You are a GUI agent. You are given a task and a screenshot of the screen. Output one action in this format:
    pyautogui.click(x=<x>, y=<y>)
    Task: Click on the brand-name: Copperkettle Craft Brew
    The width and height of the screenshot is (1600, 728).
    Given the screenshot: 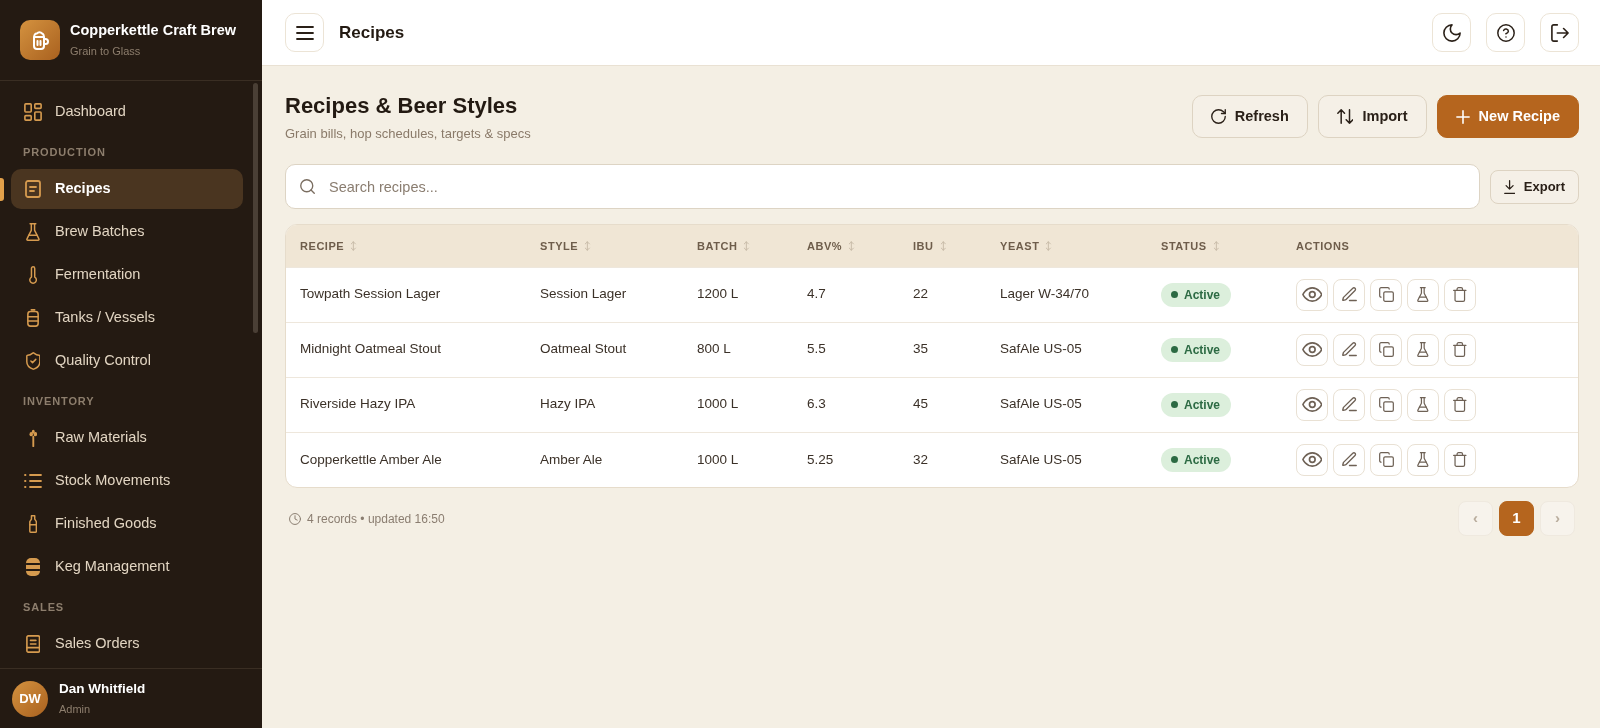 What is the action you would take?
    pyautogui.click(x=153, y=30)
    